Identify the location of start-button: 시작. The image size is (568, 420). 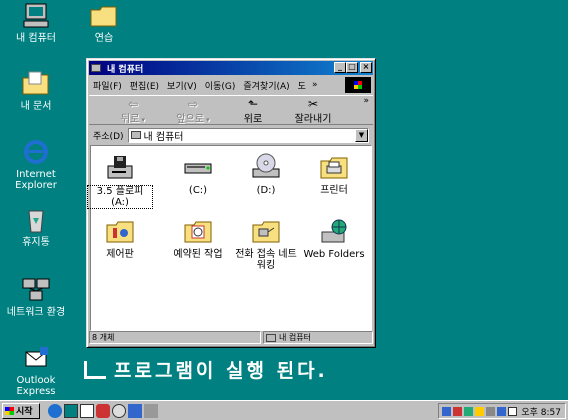
(21, 410).